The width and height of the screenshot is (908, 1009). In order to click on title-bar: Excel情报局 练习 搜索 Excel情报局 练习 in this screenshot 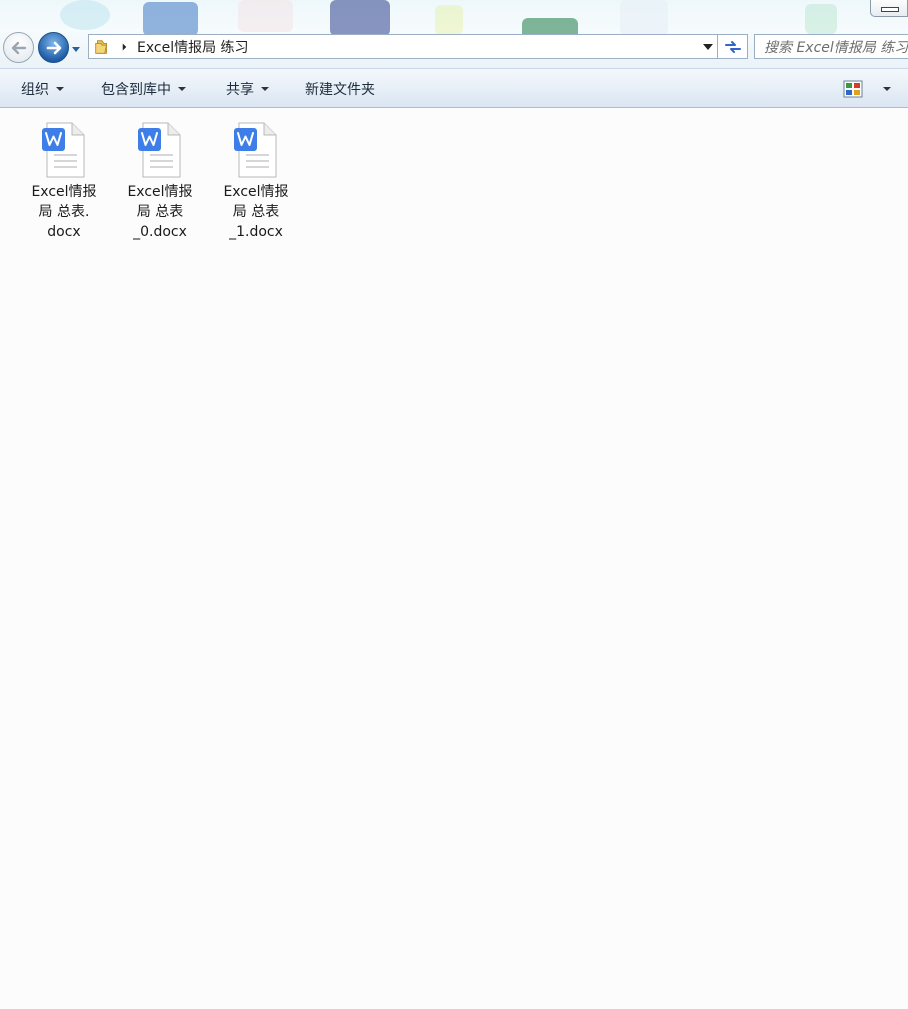, I will do `click(454, 34)`.